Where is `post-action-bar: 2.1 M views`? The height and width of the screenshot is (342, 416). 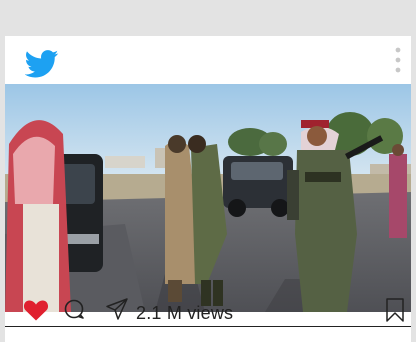
post-action-bar: 2.1 M views is located at coordinates (208, 308).